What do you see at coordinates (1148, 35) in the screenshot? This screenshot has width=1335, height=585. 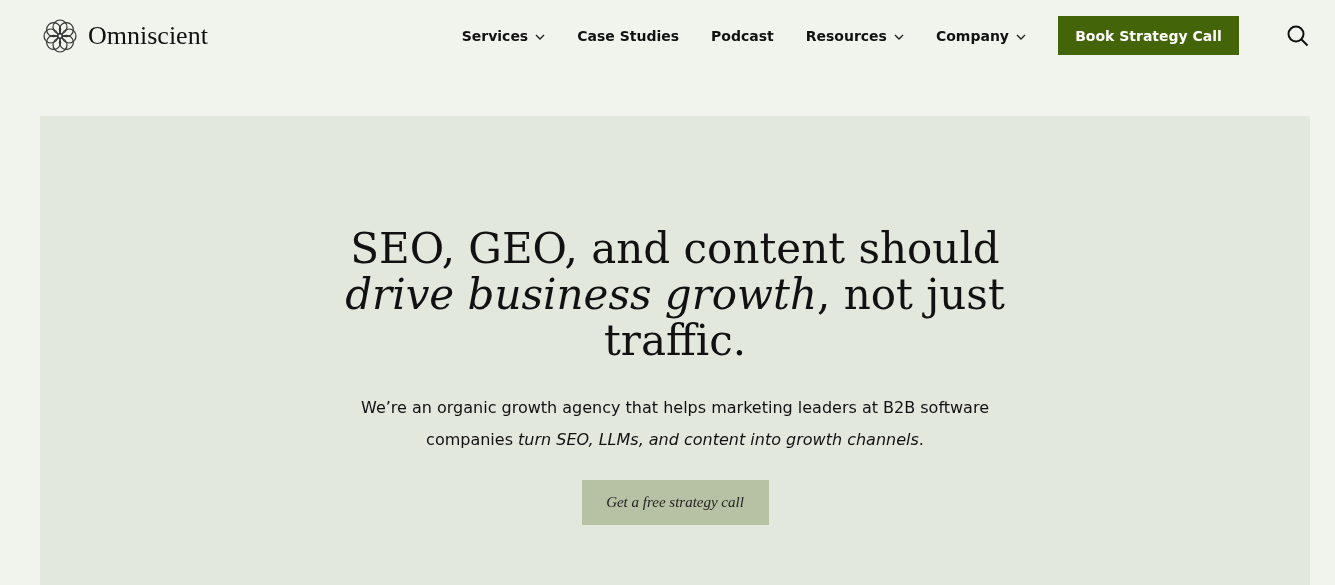 I see `book-call-button: Book Strategy Call` at bounding box center [1148, 35].